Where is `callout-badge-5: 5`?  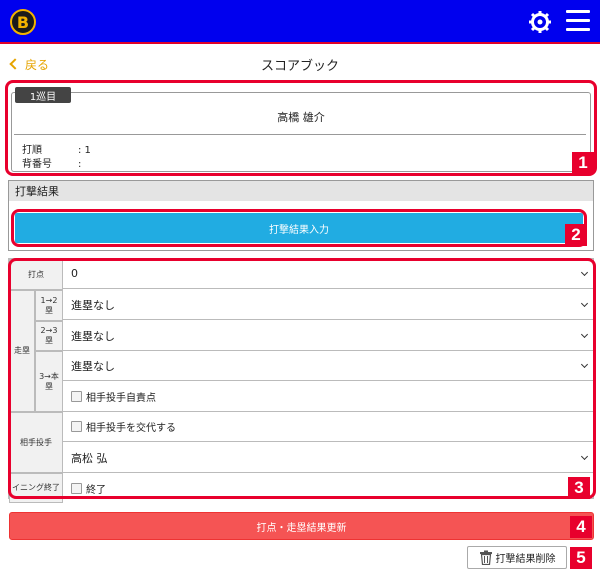 callout-badge-5: 5 is located at coordinates (581, 558).